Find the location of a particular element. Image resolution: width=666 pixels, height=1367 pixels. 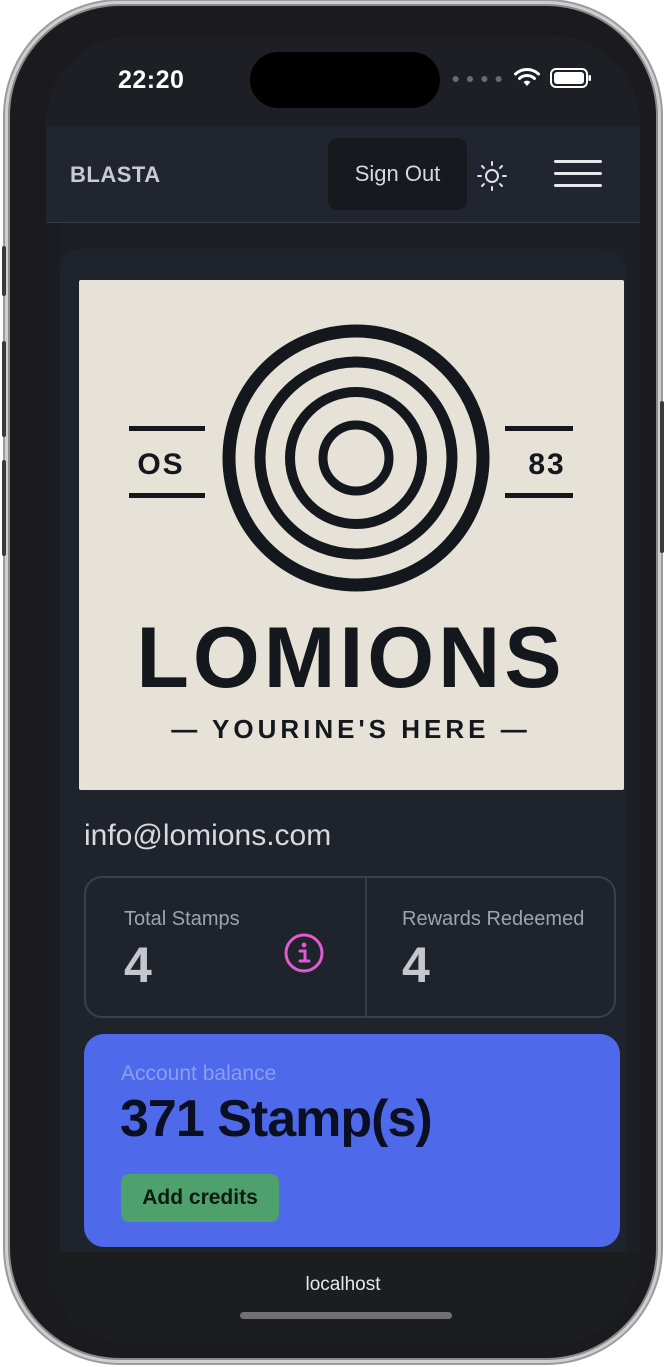

hamburger-menu-icon is located at coordinates (578, 174).